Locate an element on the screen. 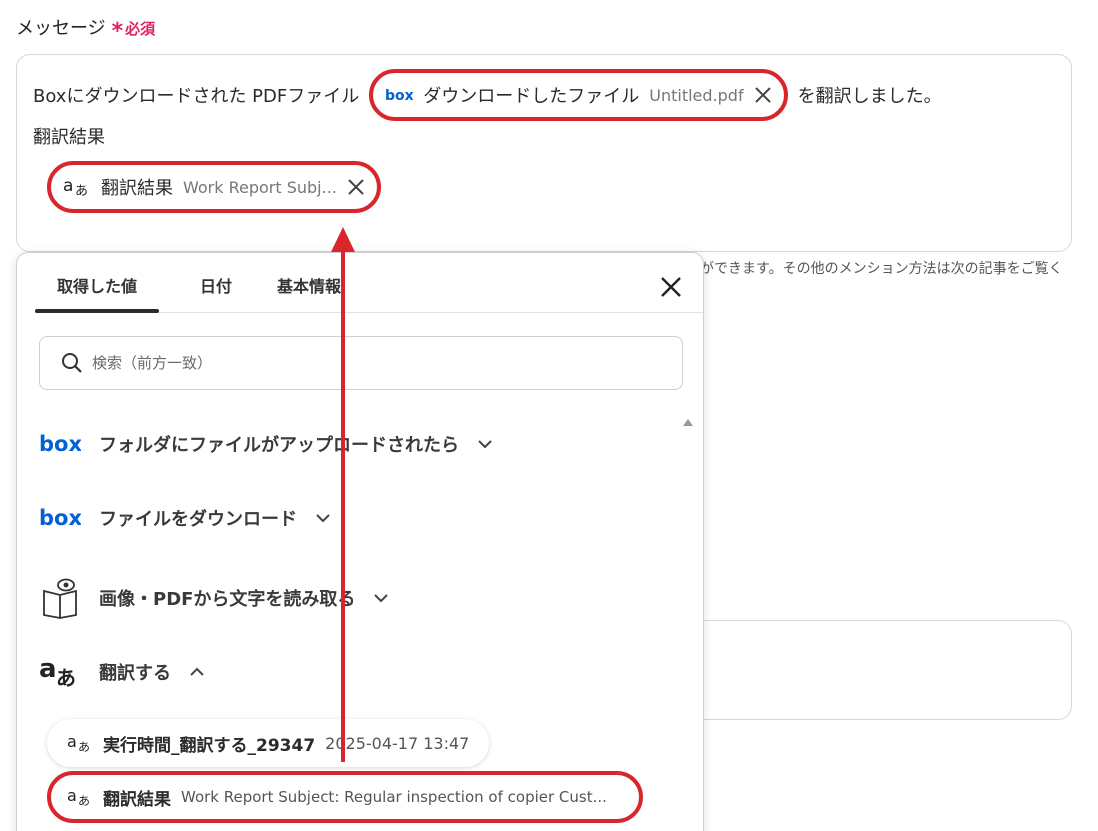 Image resolution: width=1098 pixels, height=831 pixels. picker-tabs: 取得した値 日付 基本情報 is located at coordinates (368, 283).